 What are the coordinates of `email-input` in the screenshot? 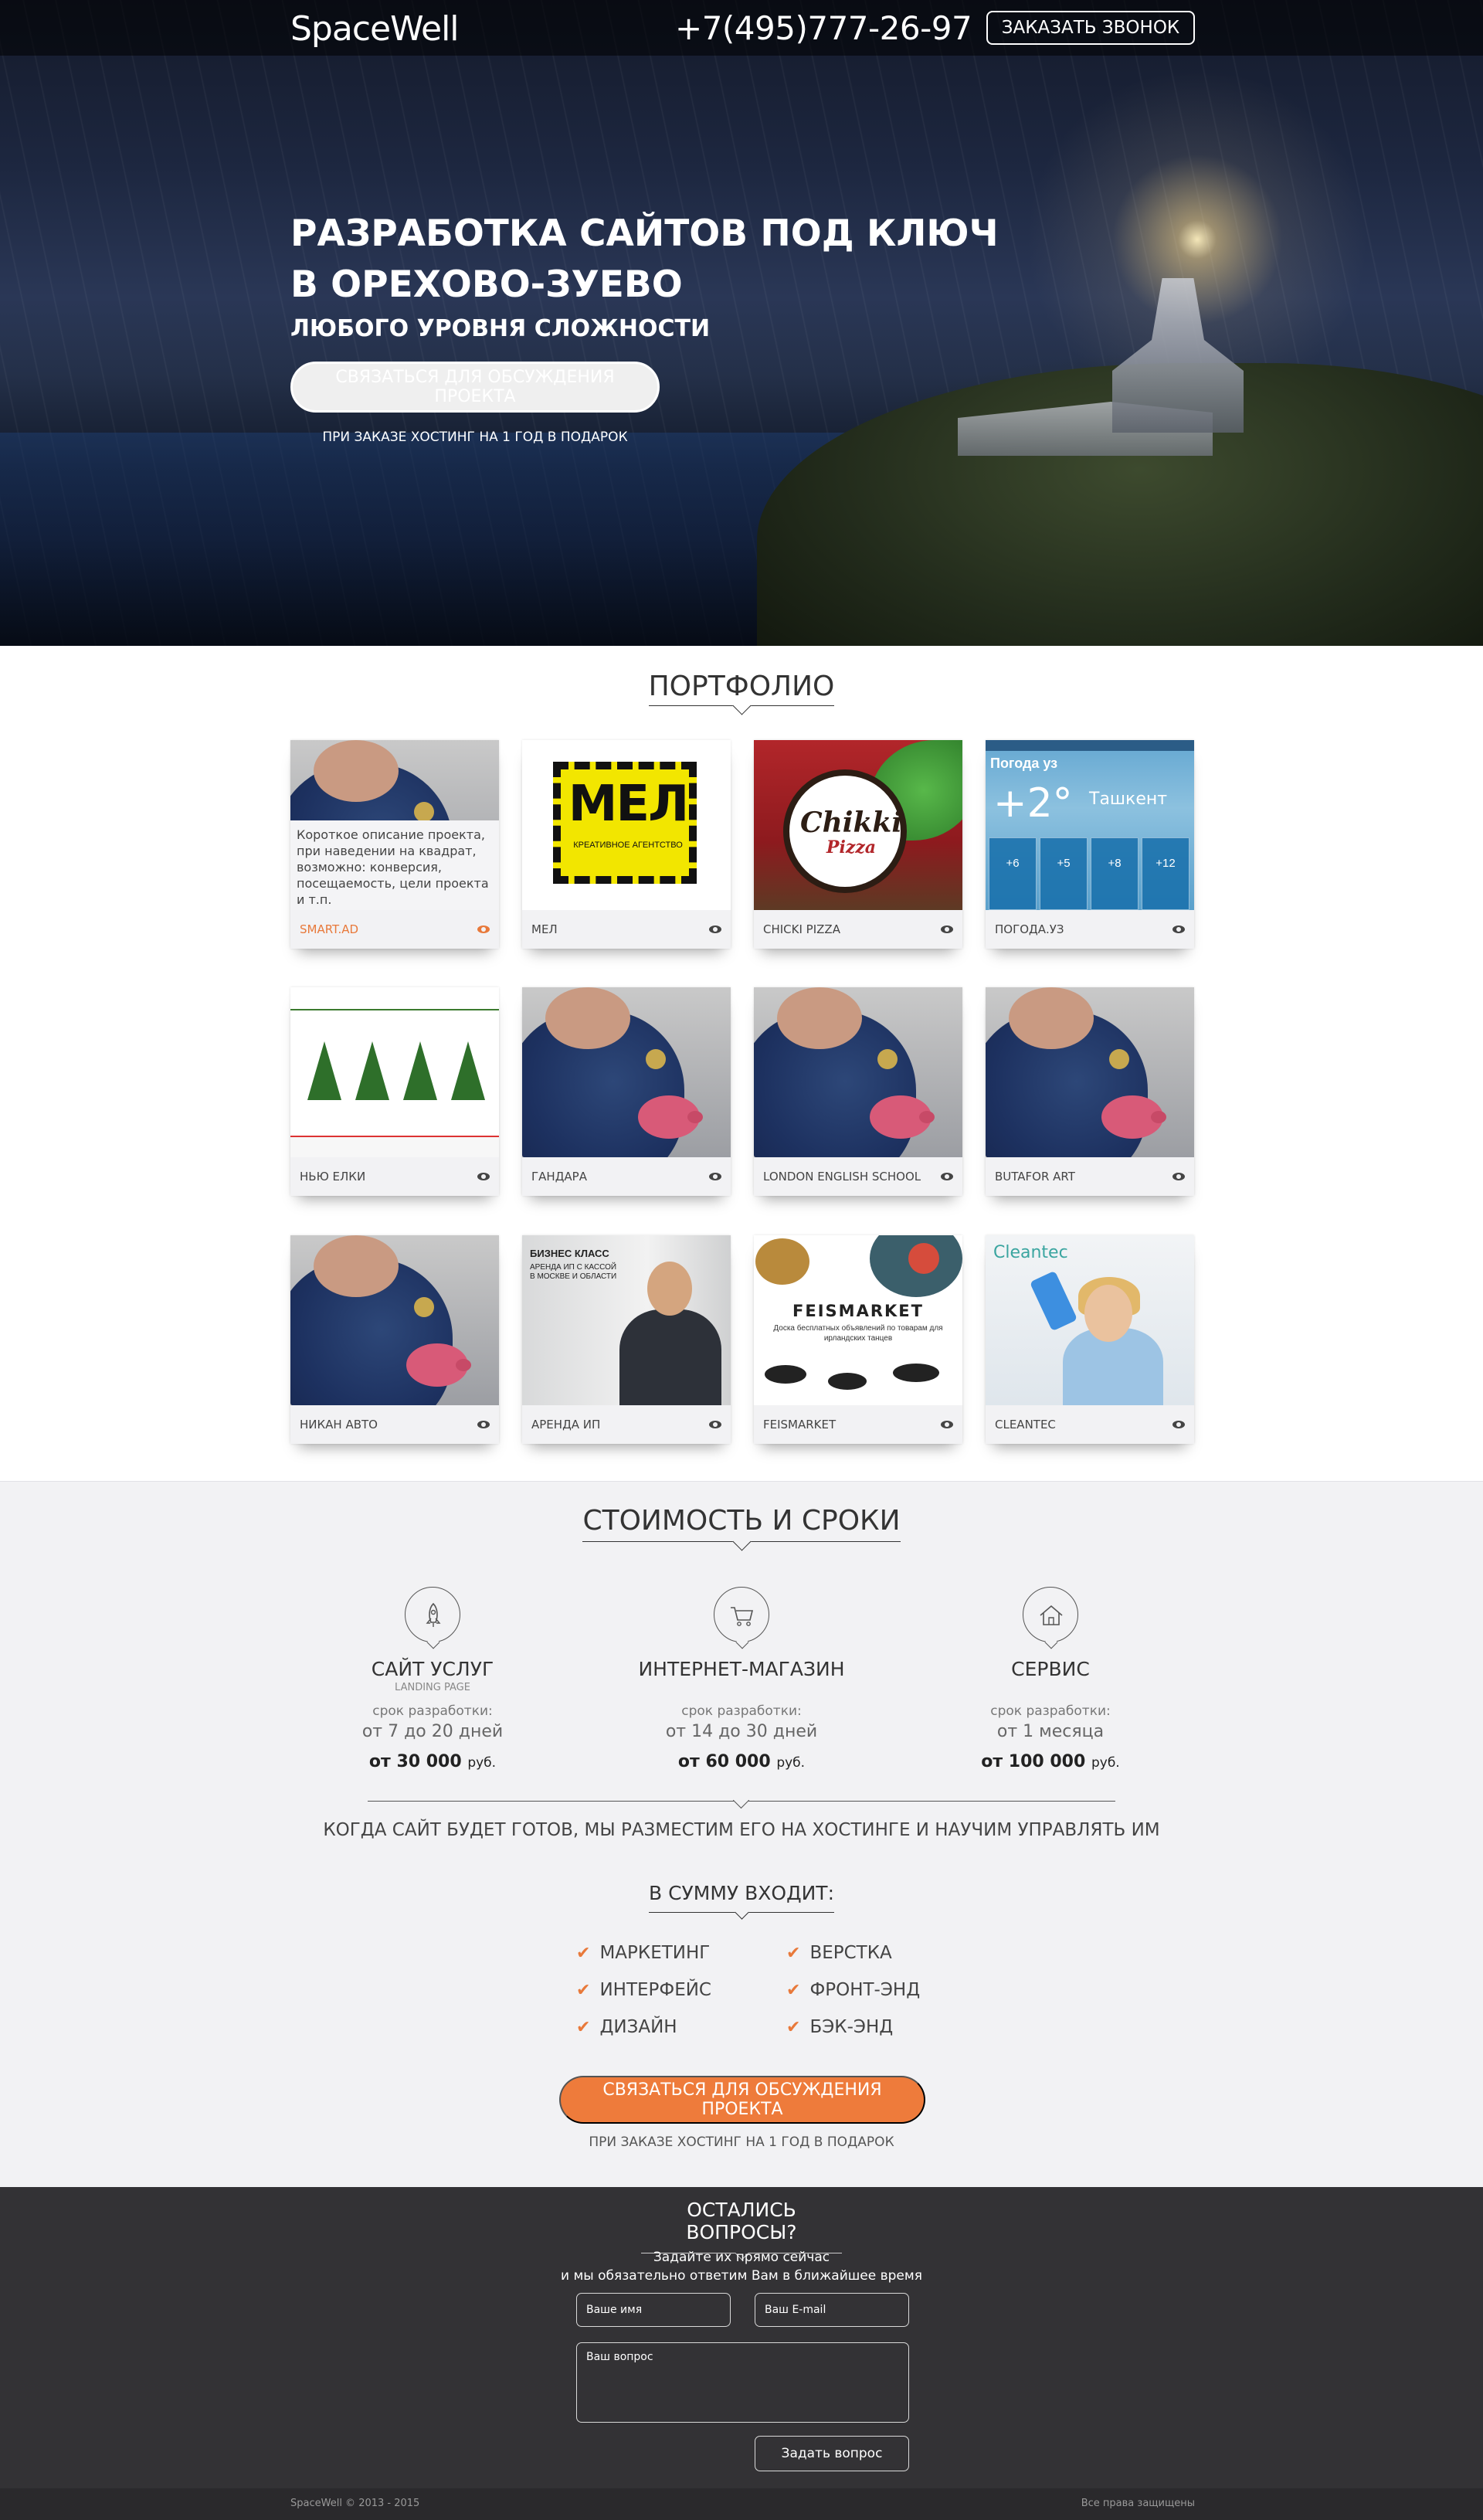 It's located at (832, 2310).